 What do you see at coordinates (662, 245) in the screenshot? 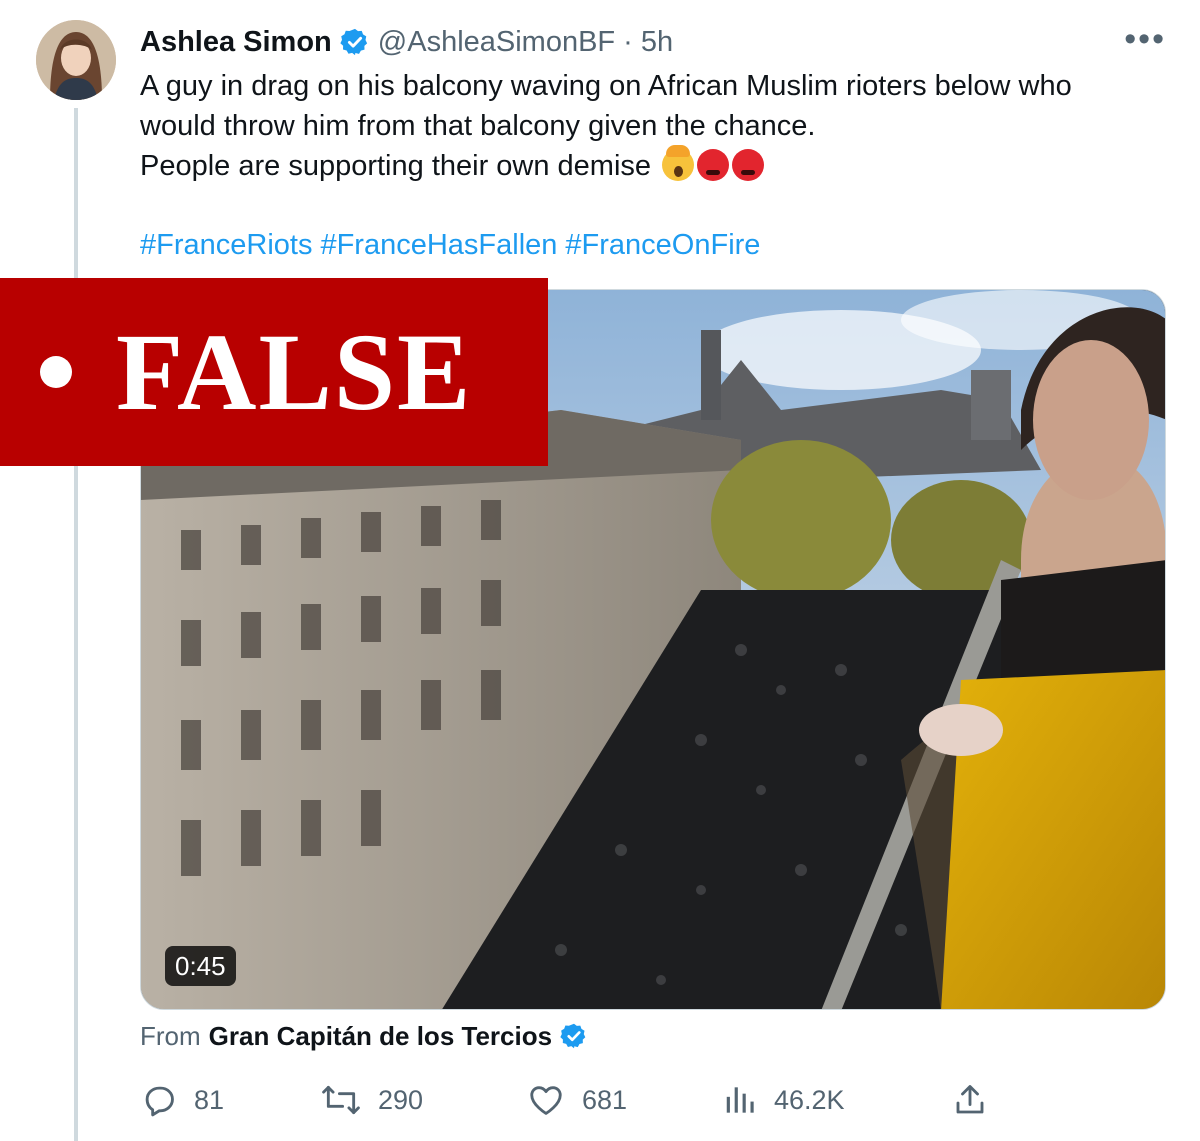
I see `hashtag-link: #FranceOnFire` at bounding box center [662, 245].